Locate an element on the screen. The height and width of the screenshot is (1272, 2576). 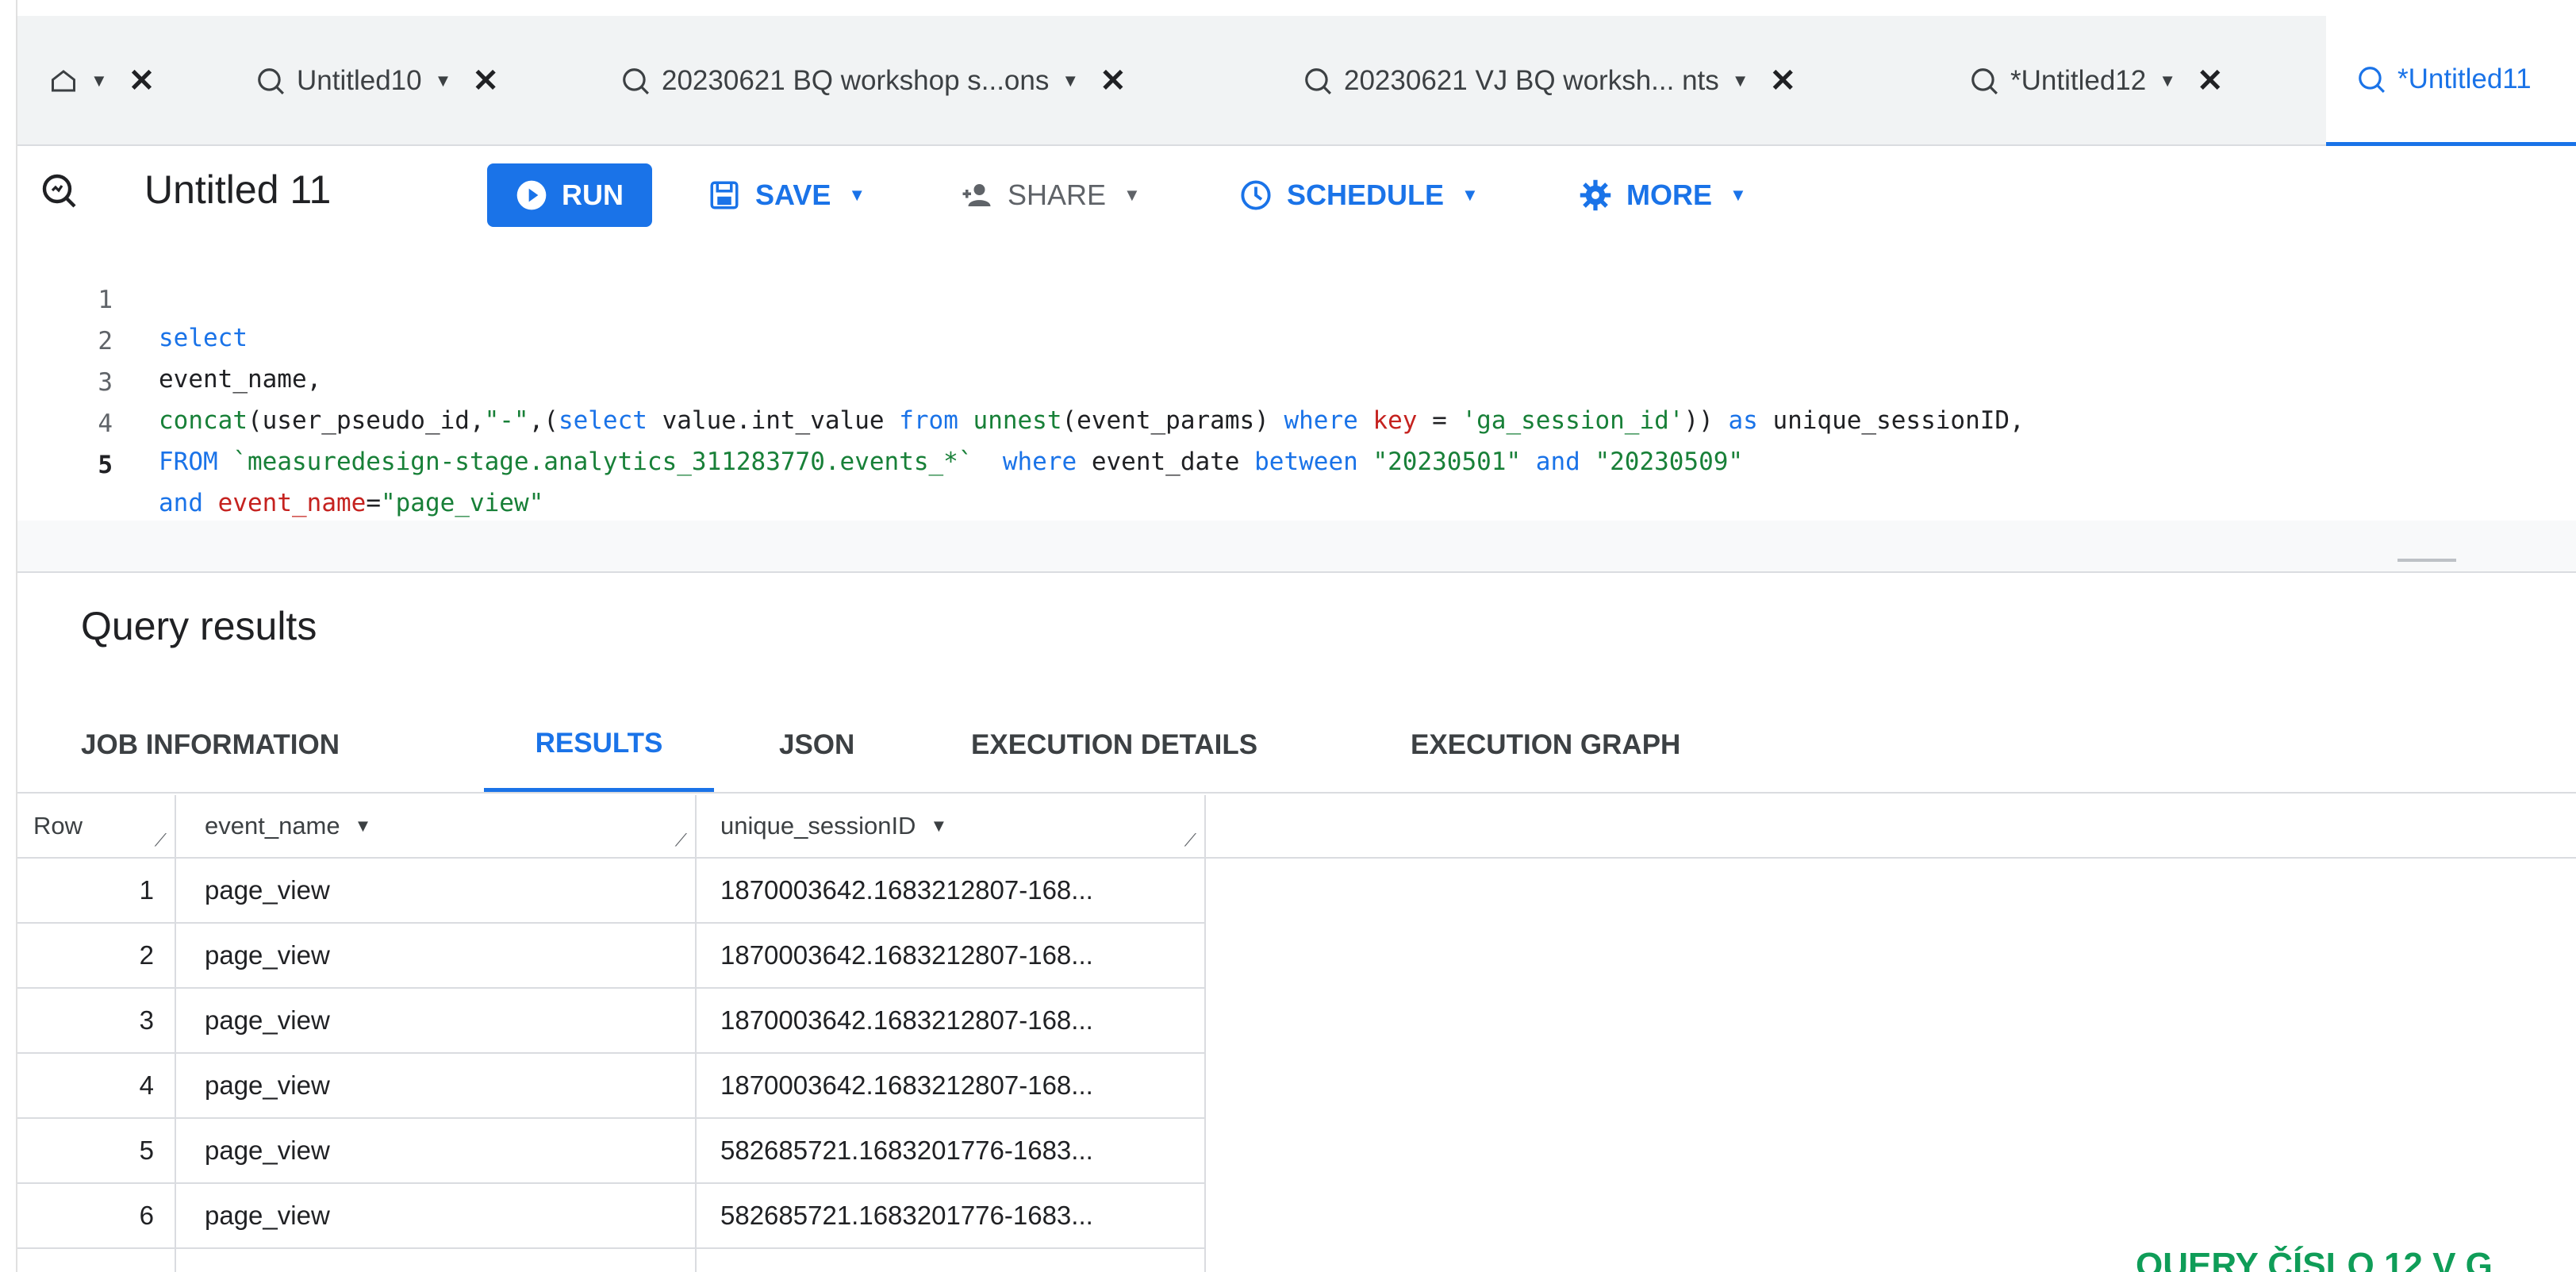
code-token: unique_sessionID, is located at coordinates (1891, 421).